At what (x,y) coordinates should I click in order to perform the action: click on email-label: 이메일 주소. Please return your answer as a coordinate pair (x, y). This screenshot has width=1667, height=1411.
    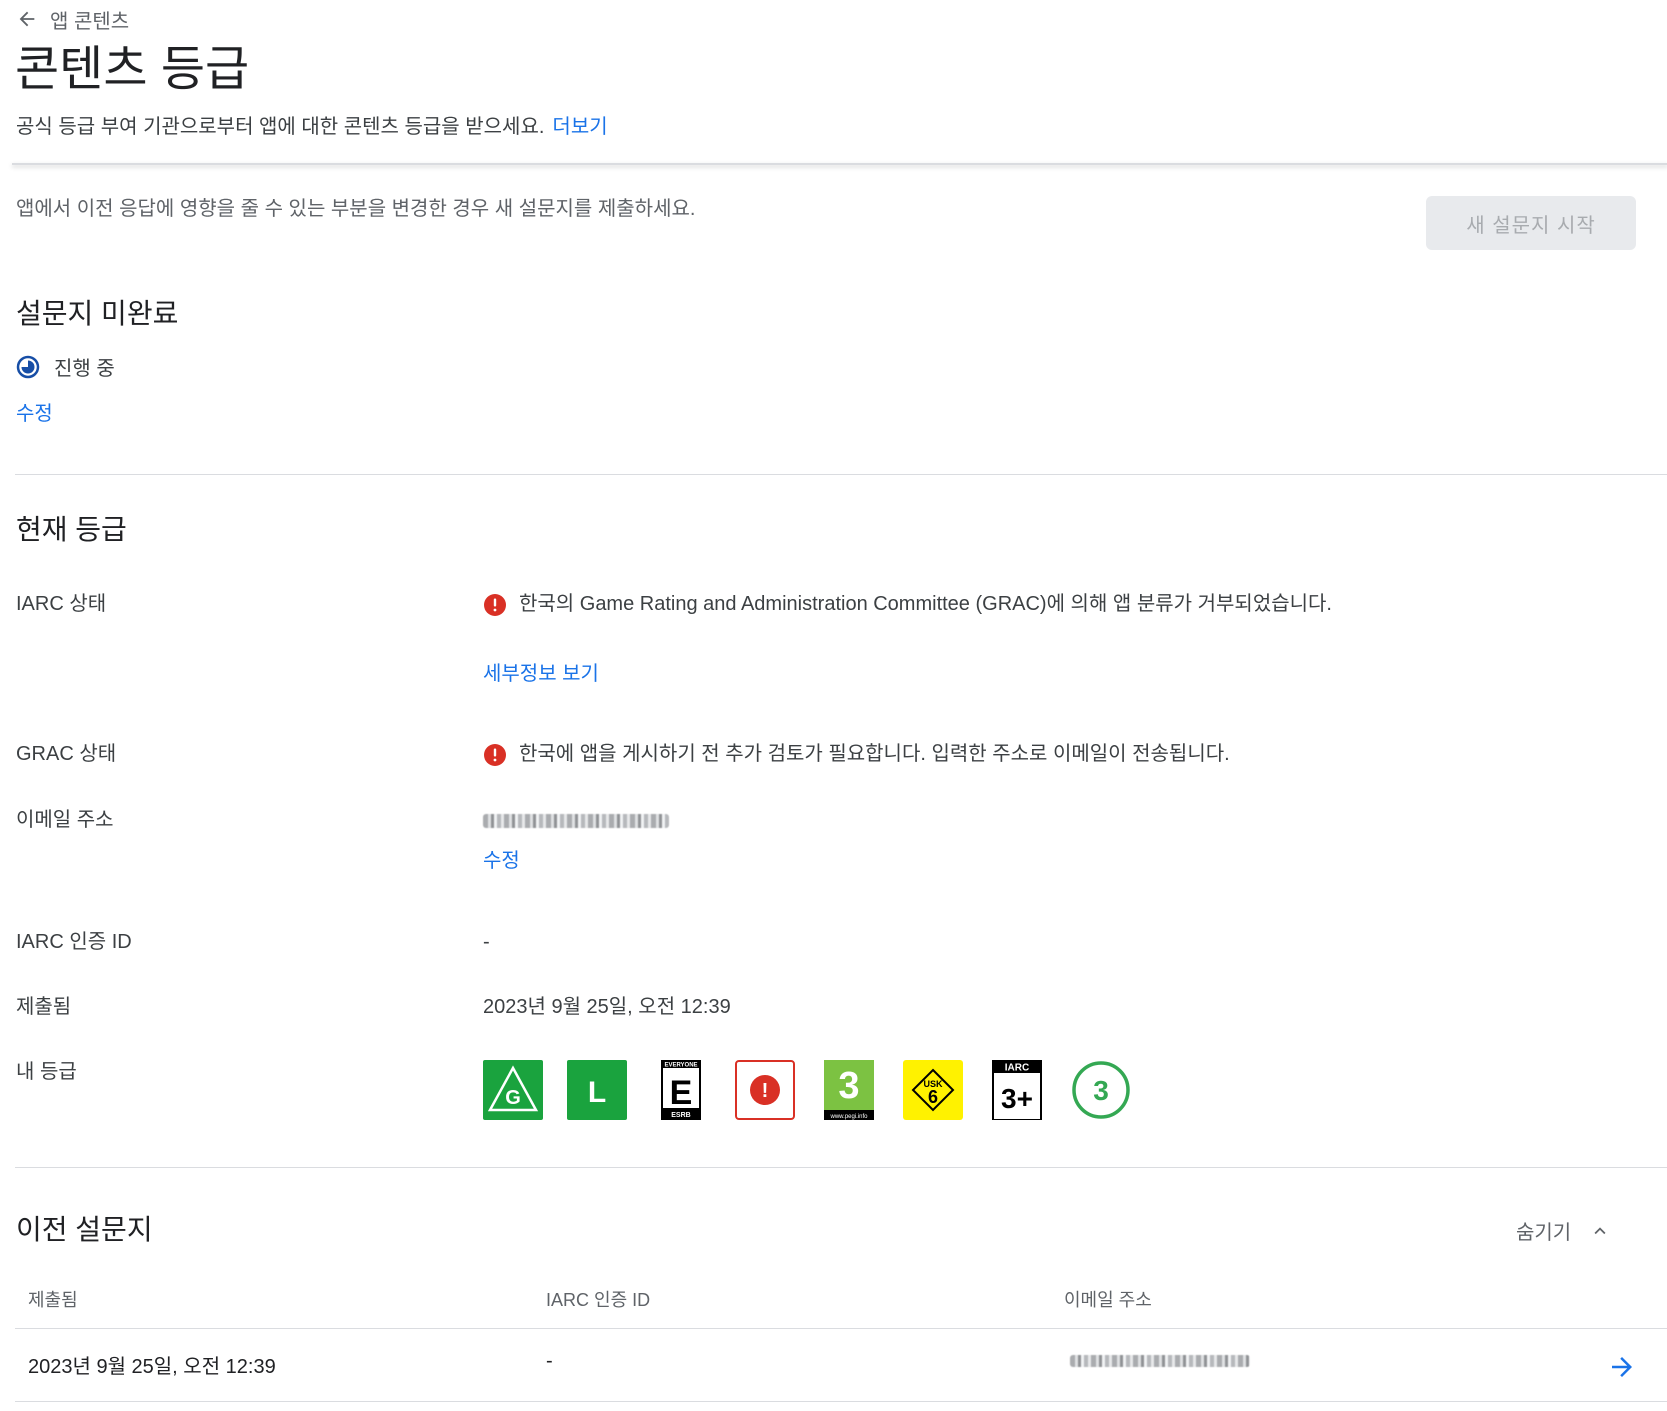
    Looking at the image, I should click on (65, 820).